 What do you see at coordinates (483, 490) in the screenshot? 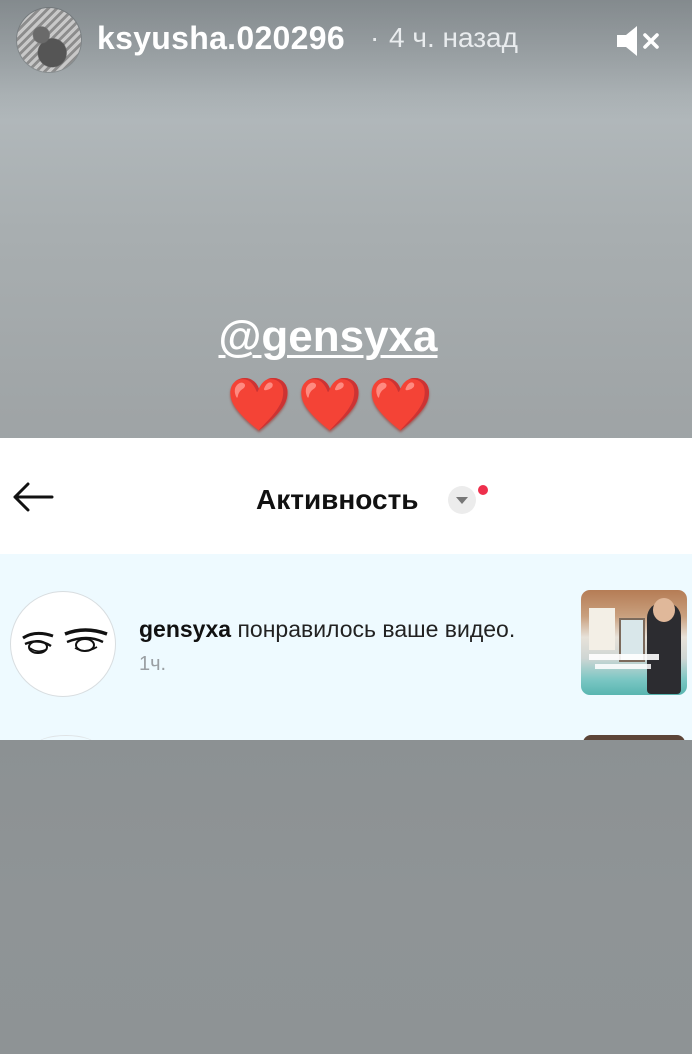
I see `notification-dot` at bounding box center [483, 490].